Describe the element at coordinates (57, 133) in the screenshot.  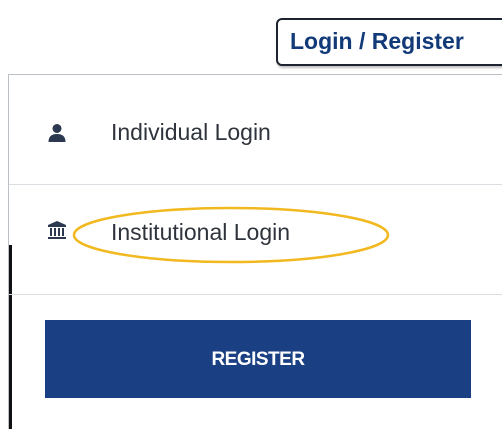
I see `user-icon` at that location.